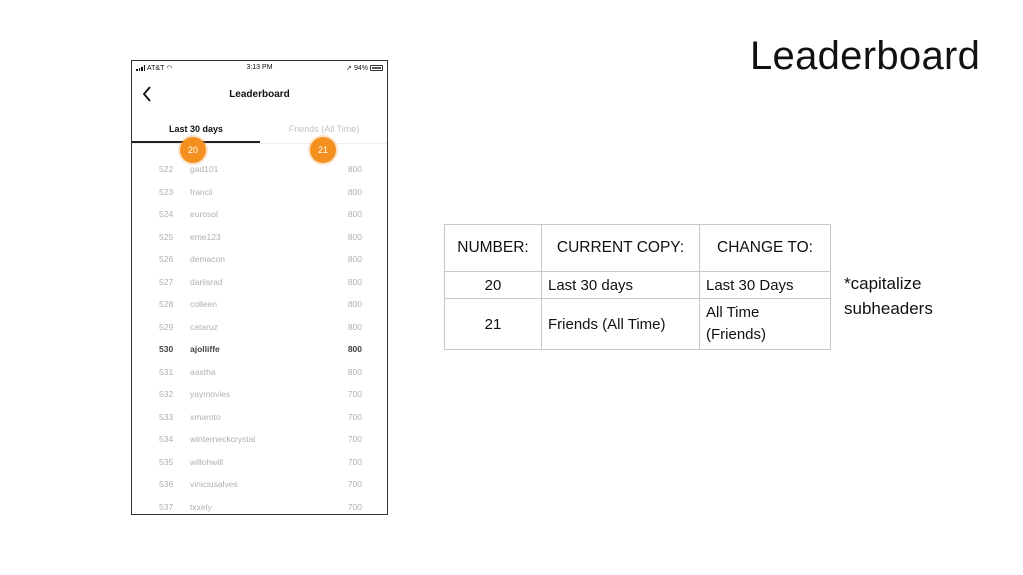 The image size is (1023, 575). Describe the element at coordinates (259, 506) in the screenshot. I see `list-item: 537 txxely 700` at that location.